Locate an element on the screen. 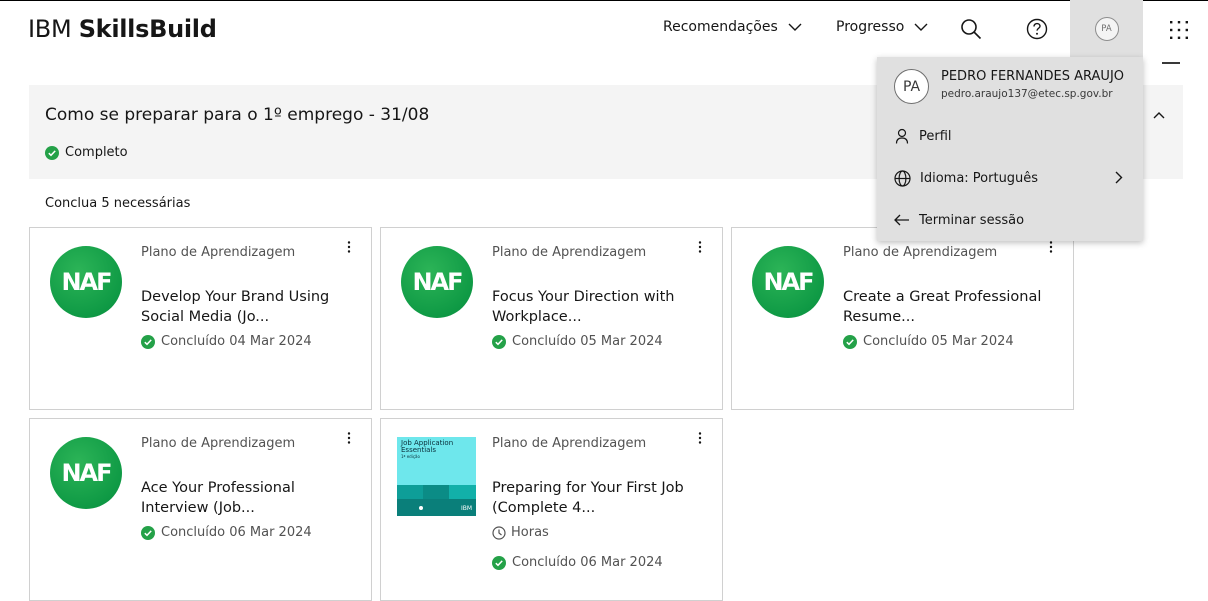 The image size is (1208, 601). user-avatar-button: PA is located at coordinates (1106, 29).